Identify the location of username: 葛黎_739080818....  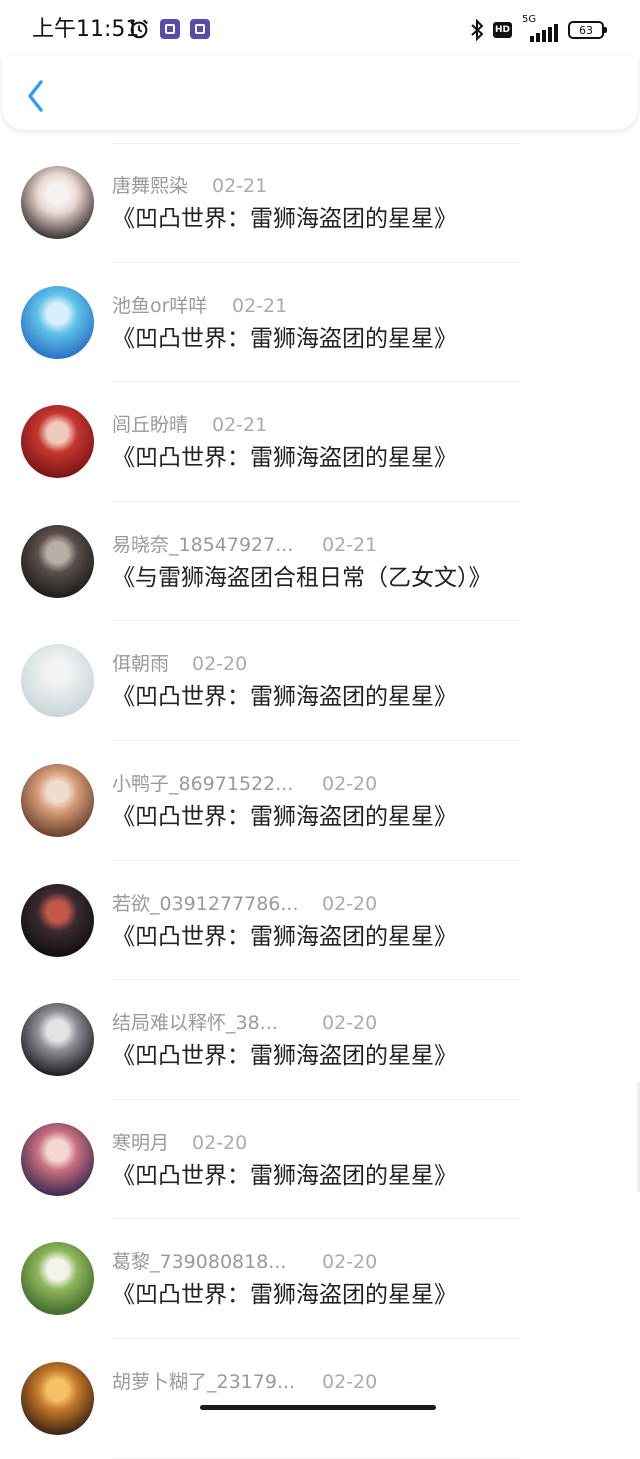
(199, 1262).